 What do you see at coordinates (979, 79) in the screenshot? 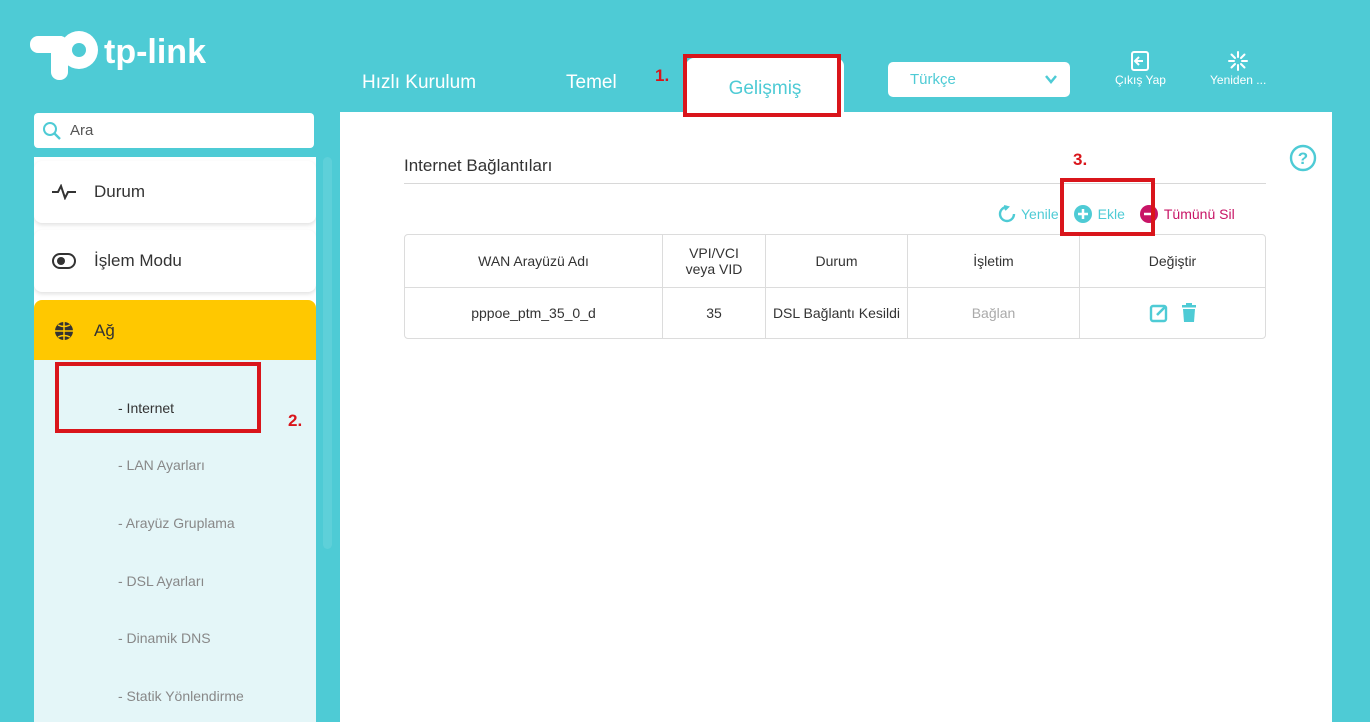
I see `language-select: Türkçe` at bounding box center [979, 79].